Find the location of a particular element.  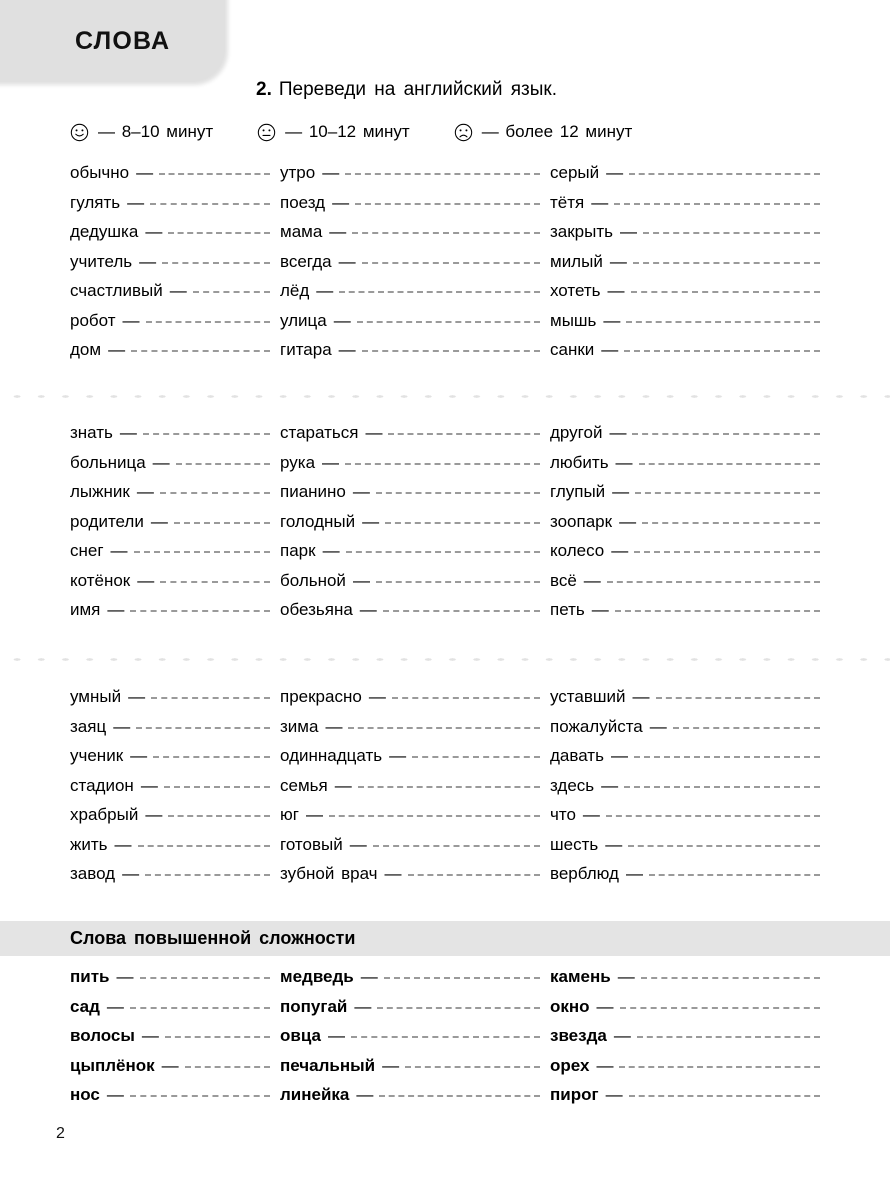

dotted-separator is located at coordinates (445, 396).